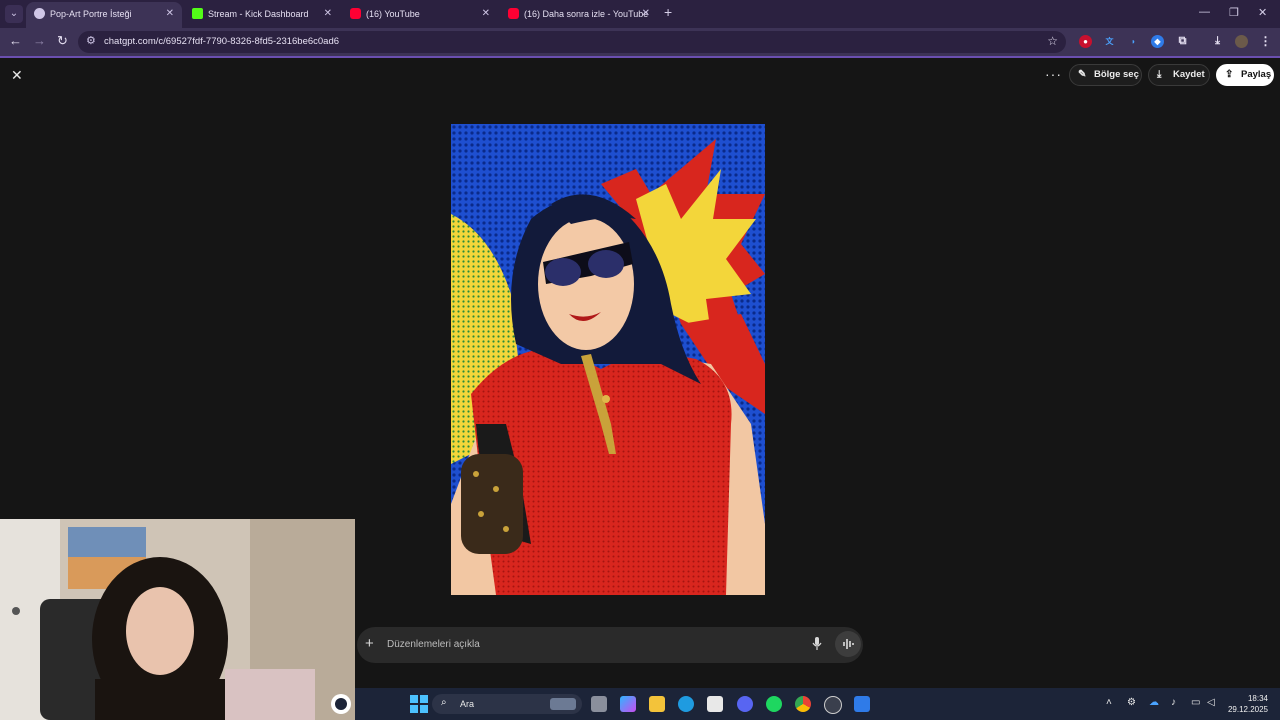 This screenshot has height=720, width=1280. What do you see at coordinates (419, 704) in the screenshot?
I see `windows-start-icon` at bounding box center [419, 704].